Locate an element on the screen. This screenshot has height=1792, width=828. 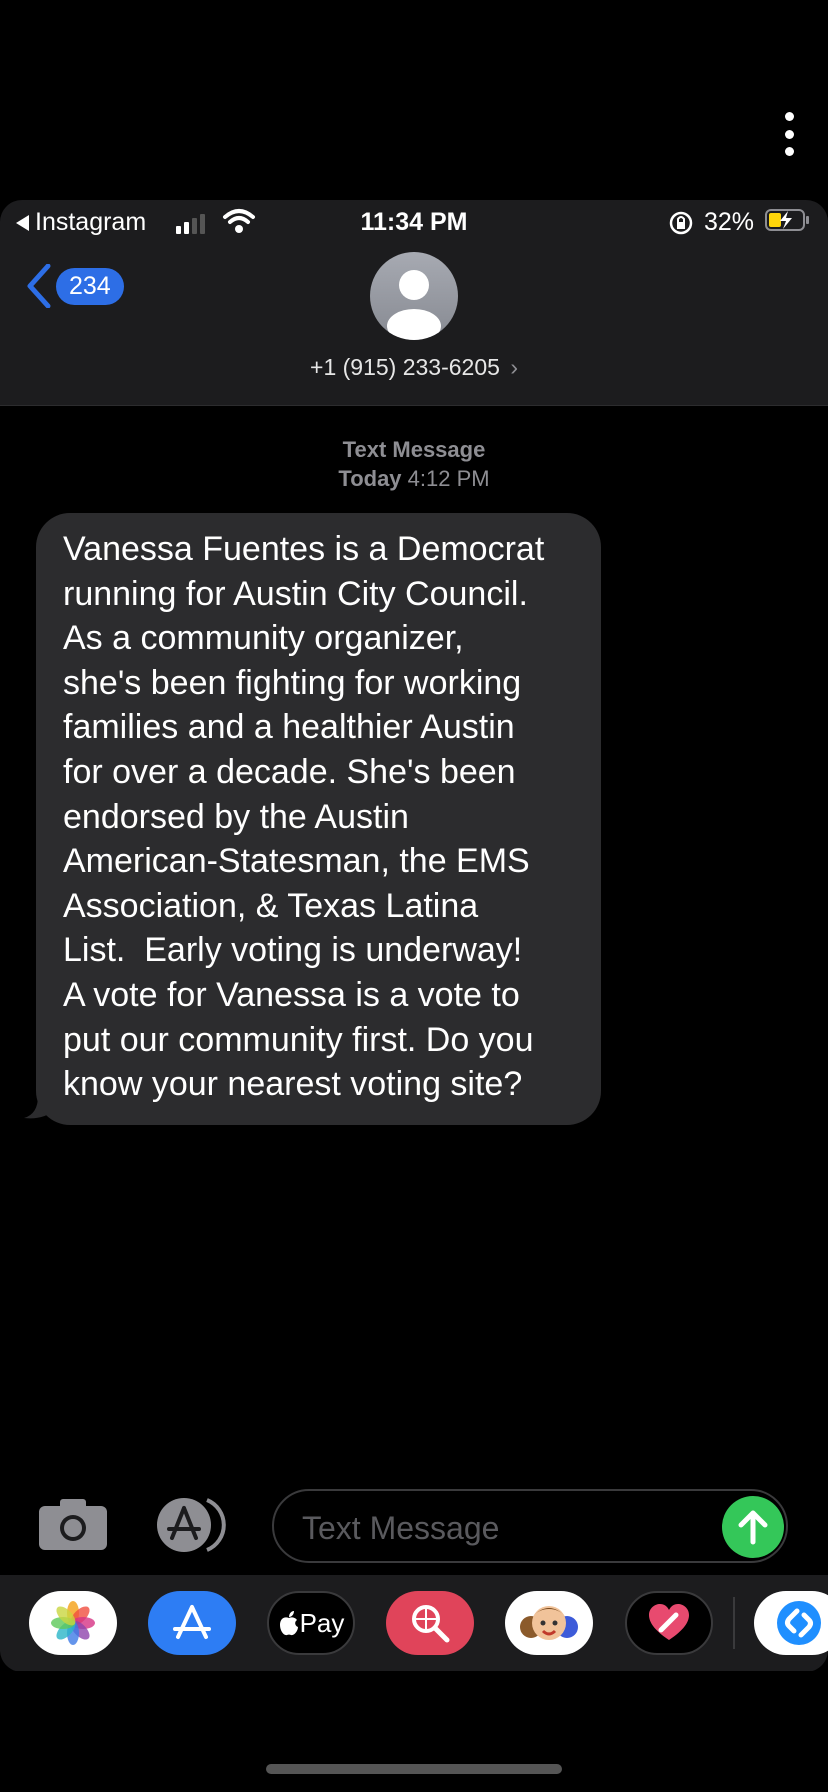
camera-icon is located at coordinates (73, 1524).